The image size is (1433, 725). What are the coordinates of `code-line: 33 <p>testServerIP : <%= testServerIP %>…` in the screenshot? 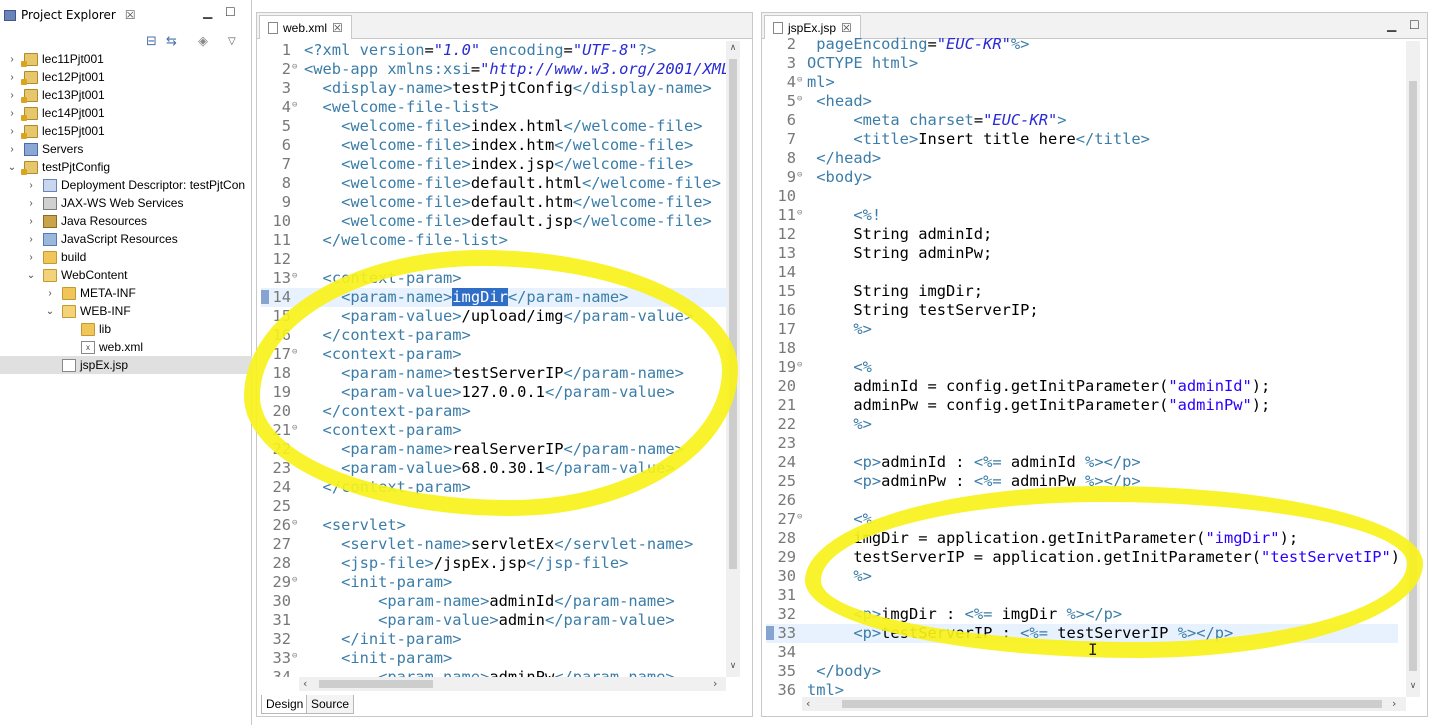 It's located at (1082, 633).